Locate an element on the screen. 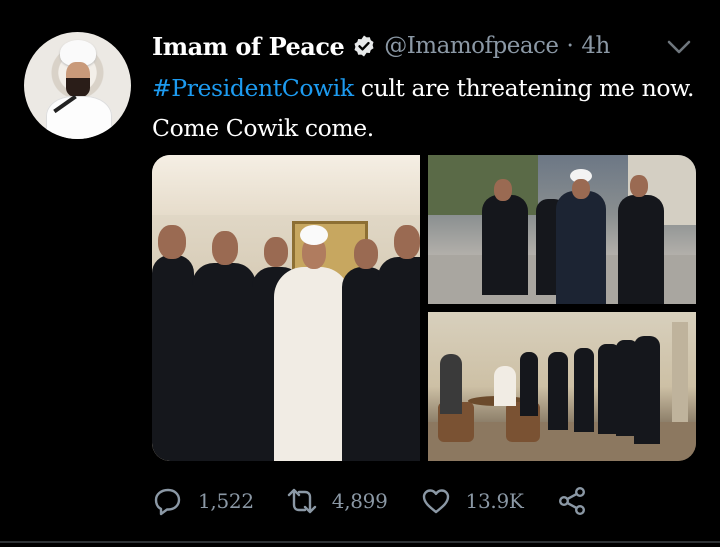  photo-3-cleric is located at coordinates (505, 386).